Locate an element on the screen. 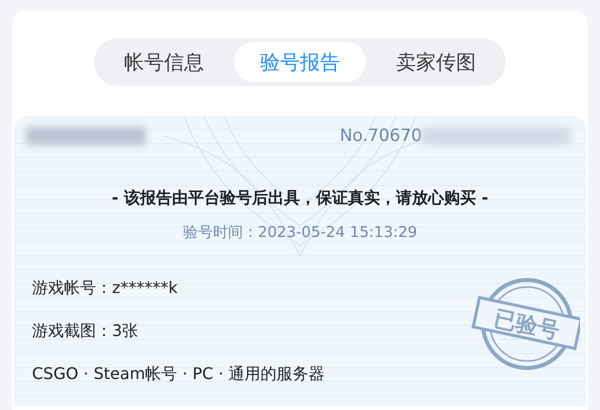 The height and width of the screenshot is (410, 600). detail-text: CSGO · Steam帐号 · PC · 通用的服务器 is located at coordinates (178, 374).